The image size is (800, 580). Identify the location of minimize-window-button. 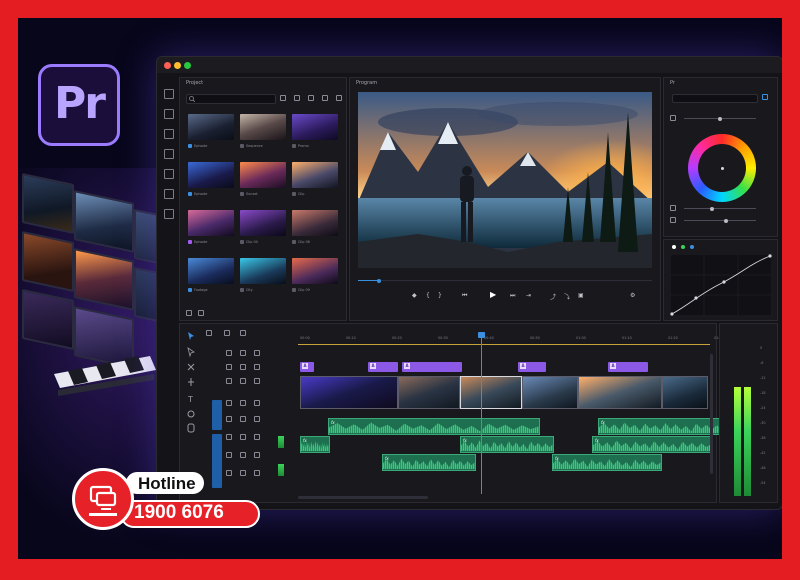
(177, 65).